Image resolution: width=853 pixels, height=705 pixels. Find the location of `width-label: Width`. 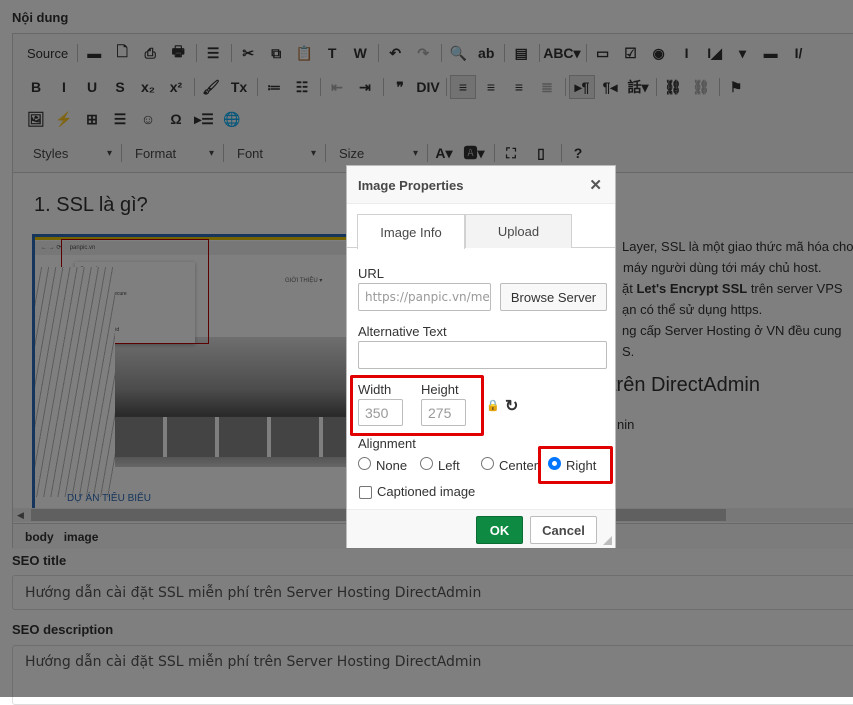

width-label: Width is located at coordinates (375, 389).